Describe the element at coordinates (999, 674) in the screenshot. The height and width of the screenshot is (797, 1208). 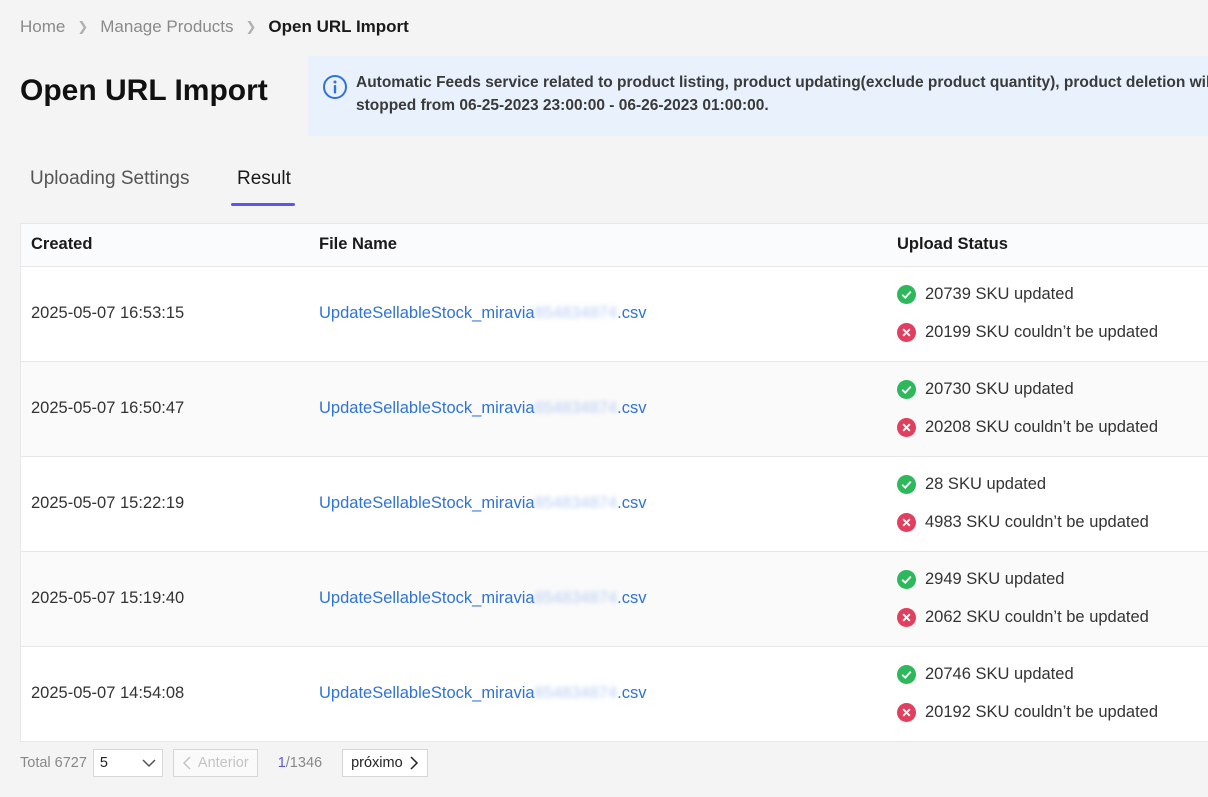
I see `updated-count: 20746 SKU updated` at that location.